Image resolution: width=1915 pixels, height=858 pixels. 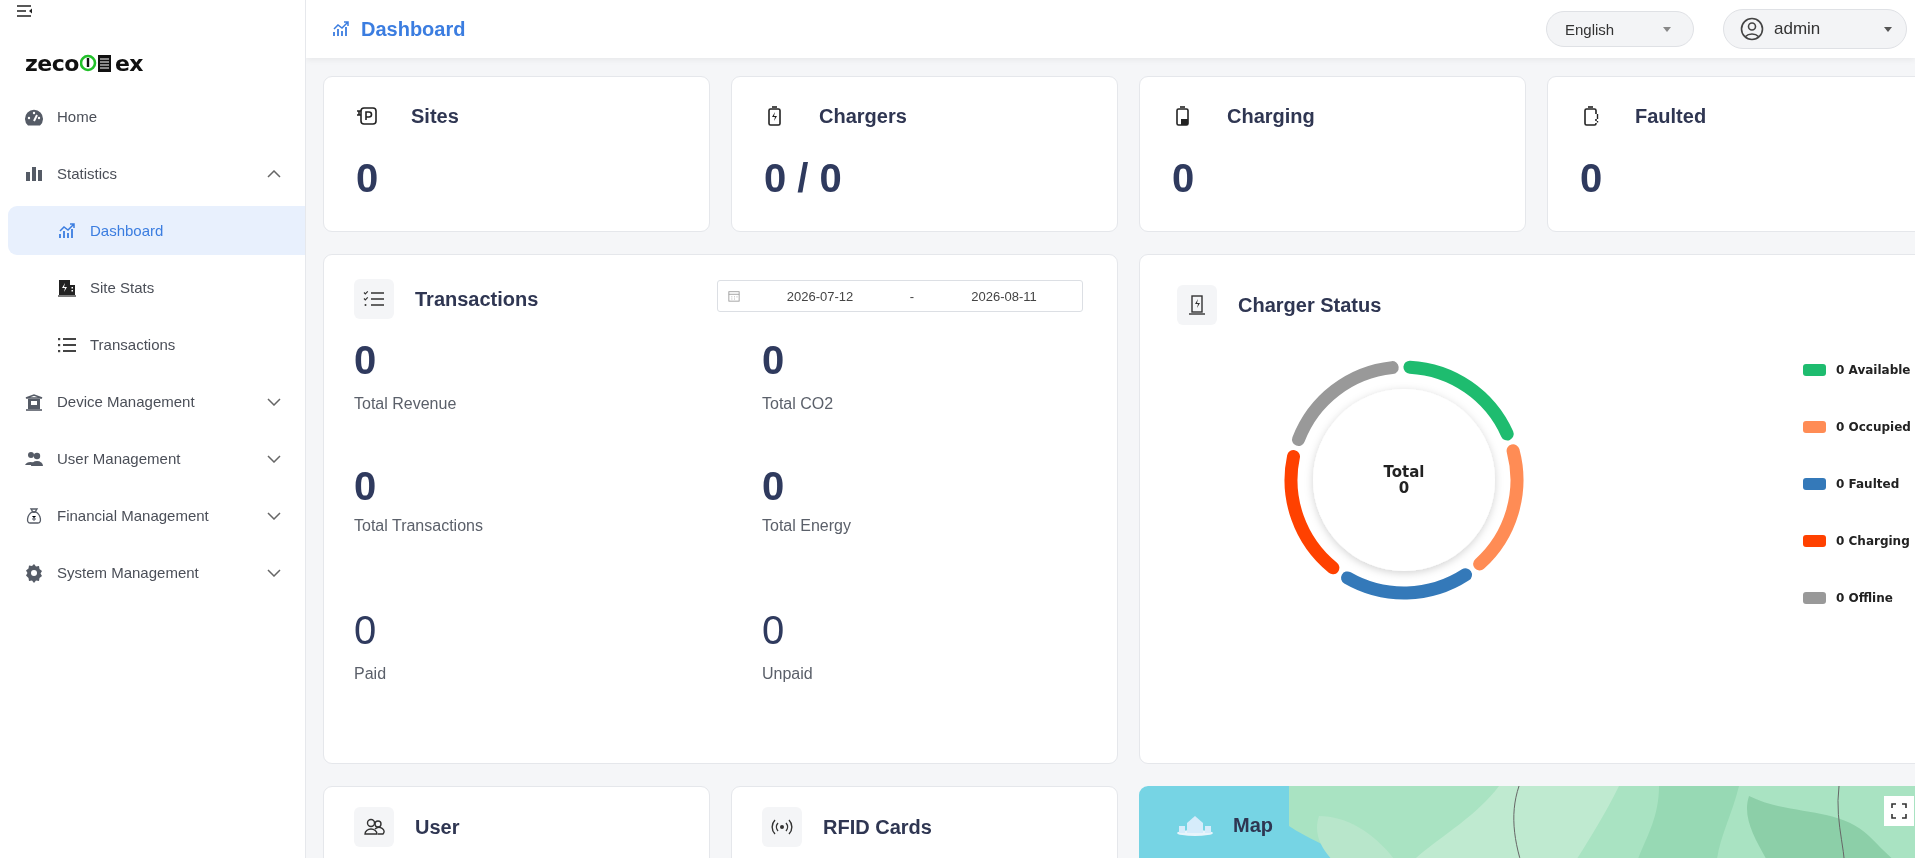 I want to click on sidebar-item: Home, so click(x=156, y=116).